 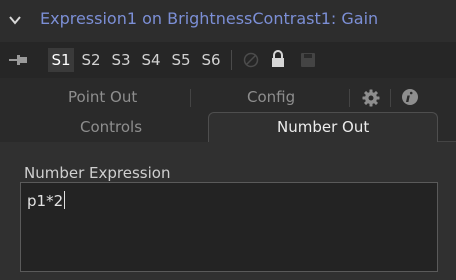 I want to click on gear-icon, so click(x=371, y=98).